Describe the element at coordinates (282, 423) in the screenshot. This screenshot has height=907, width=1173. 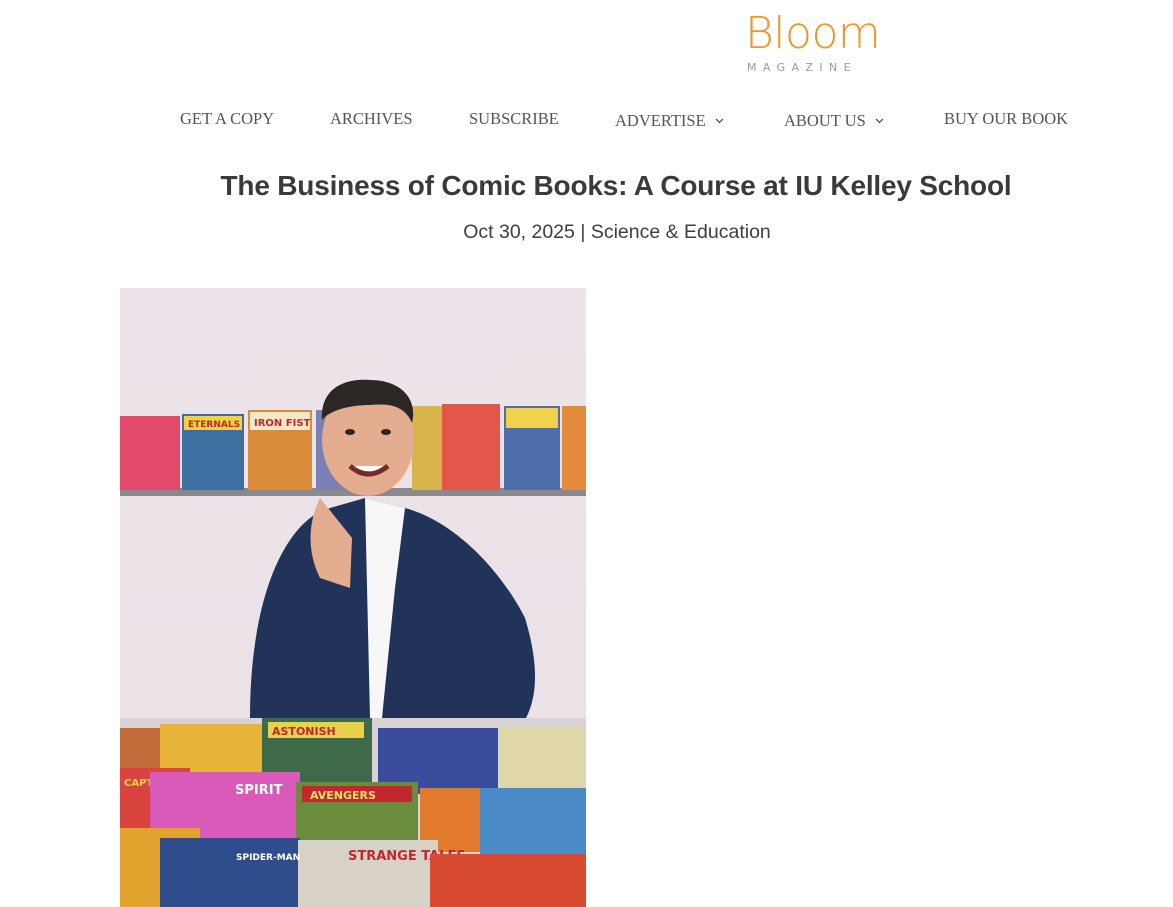
I see `comic-cover-title: IRON FIST` at that location.